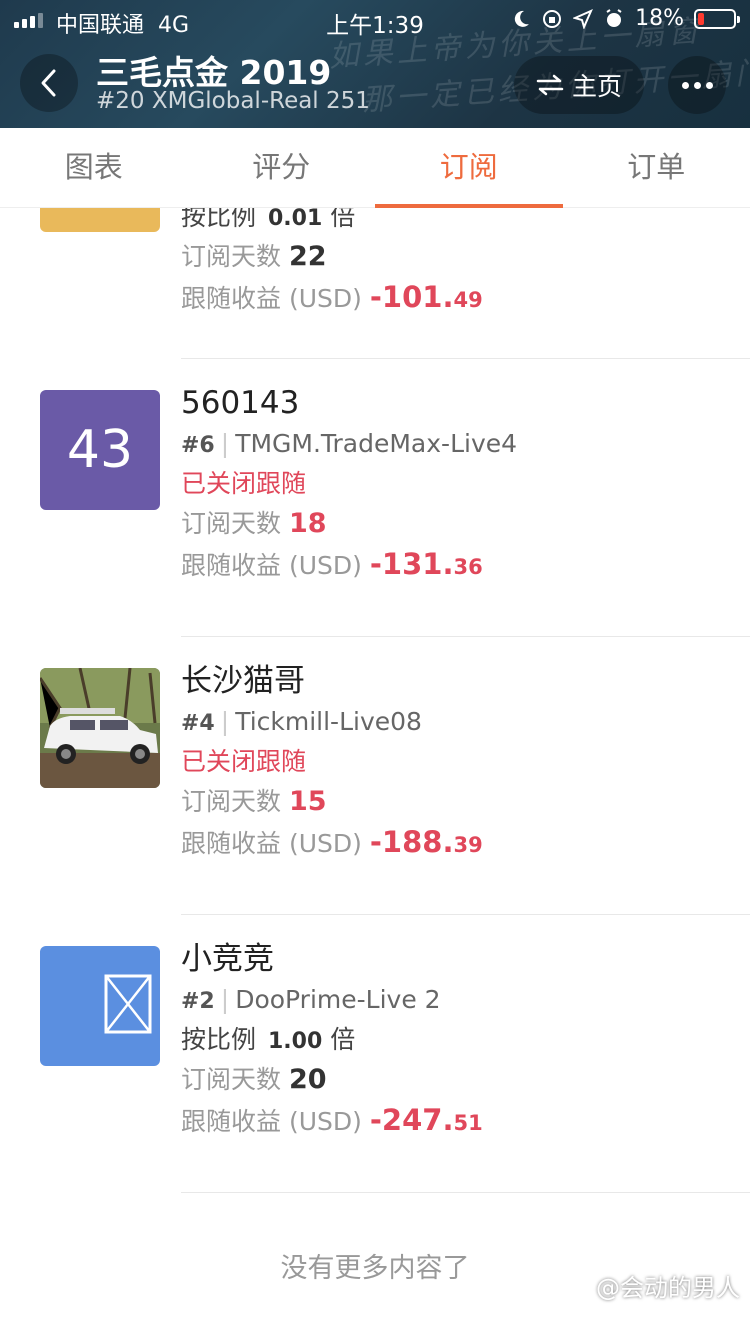 This screenshot has width=750, height=1334. Describe the element at coordinates (233, 101) in the screenshot. I see `page-subtitle: #20 XMGlobal-Real 251` at that location.